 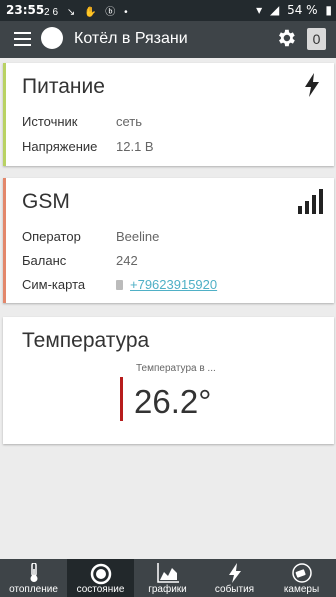 I want to click on power-voltage-row: Напряжение 12.1 В, so click(x=88, y=146).